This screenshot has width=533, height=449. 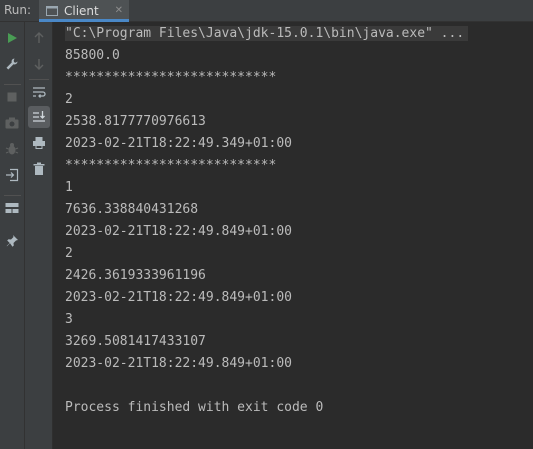 What do you see at coordinates (69, 319) in the screenshot?
I see `console-line: 3` at bounding box center [69, 319].